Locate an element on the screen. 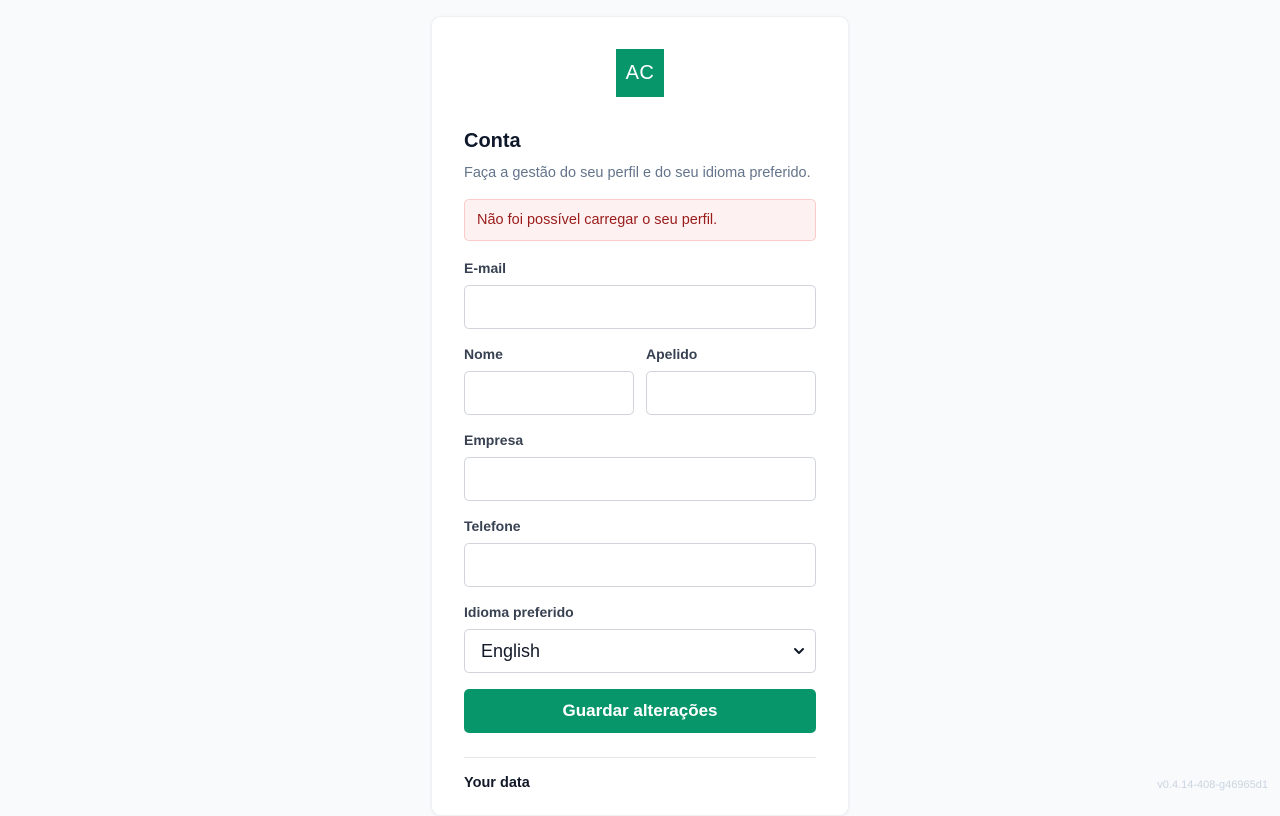 The width and height of the screenshot is (1280, 816). company-label: Empresa is located at coordinates (640, 440).